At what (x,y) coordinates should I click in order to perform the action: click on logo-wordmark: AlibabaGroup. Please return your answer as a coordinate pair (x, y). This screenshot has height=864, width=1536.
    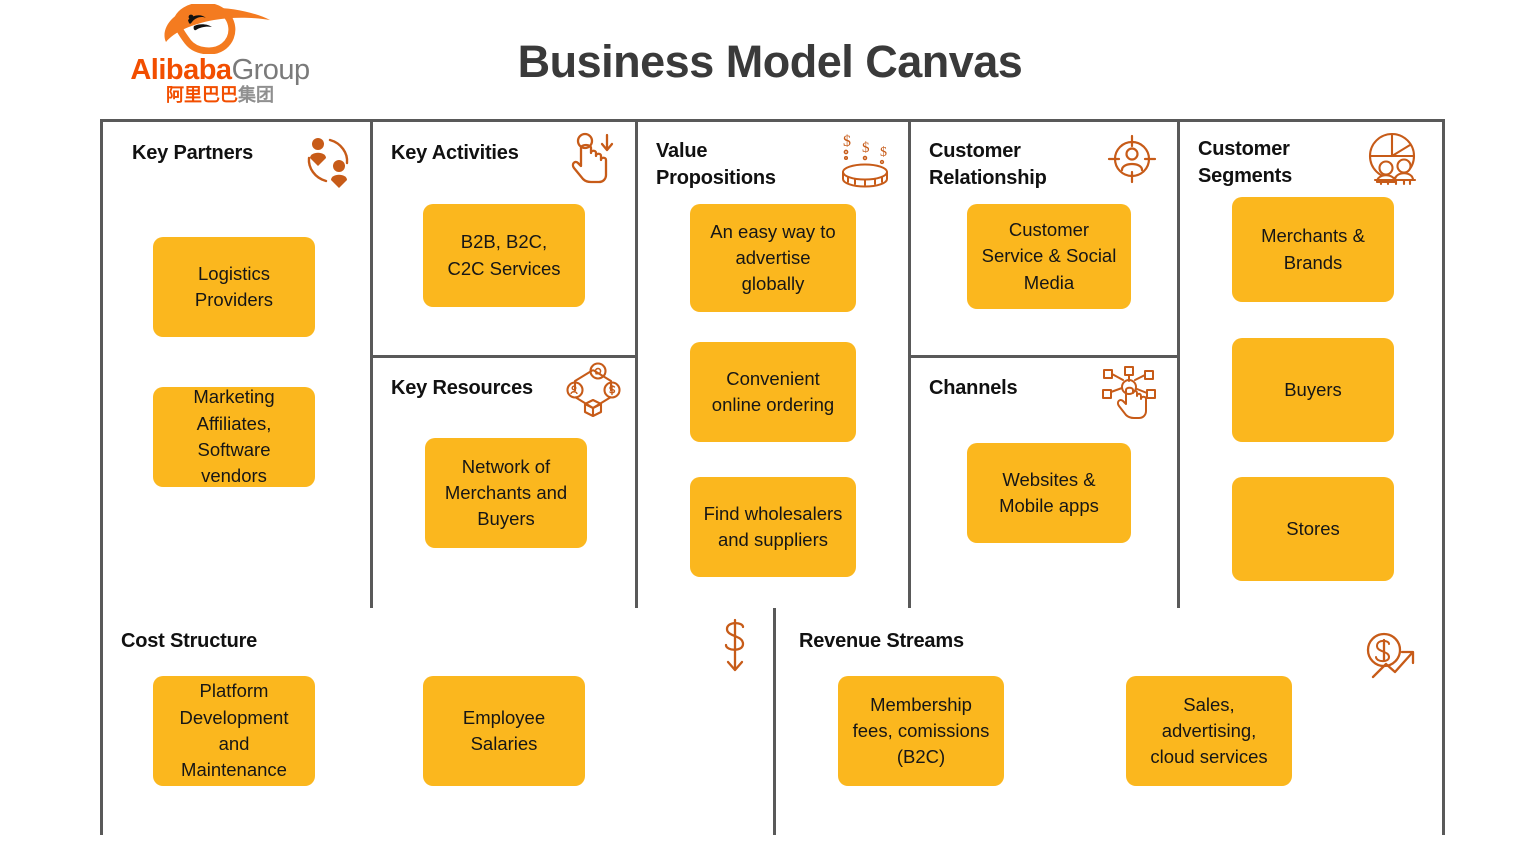
    Looking at the image, I should click on (220, 70).